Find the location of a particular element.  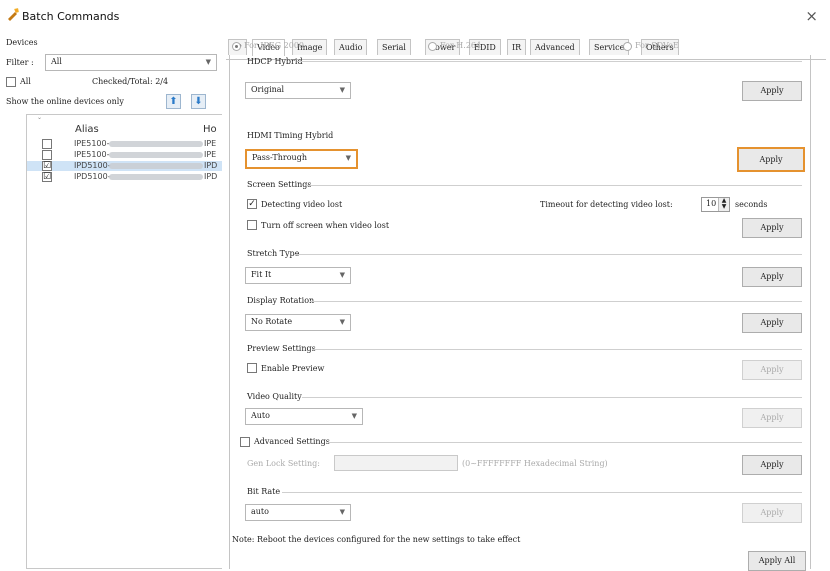

batch-icon is located at coordinates (13, 14).